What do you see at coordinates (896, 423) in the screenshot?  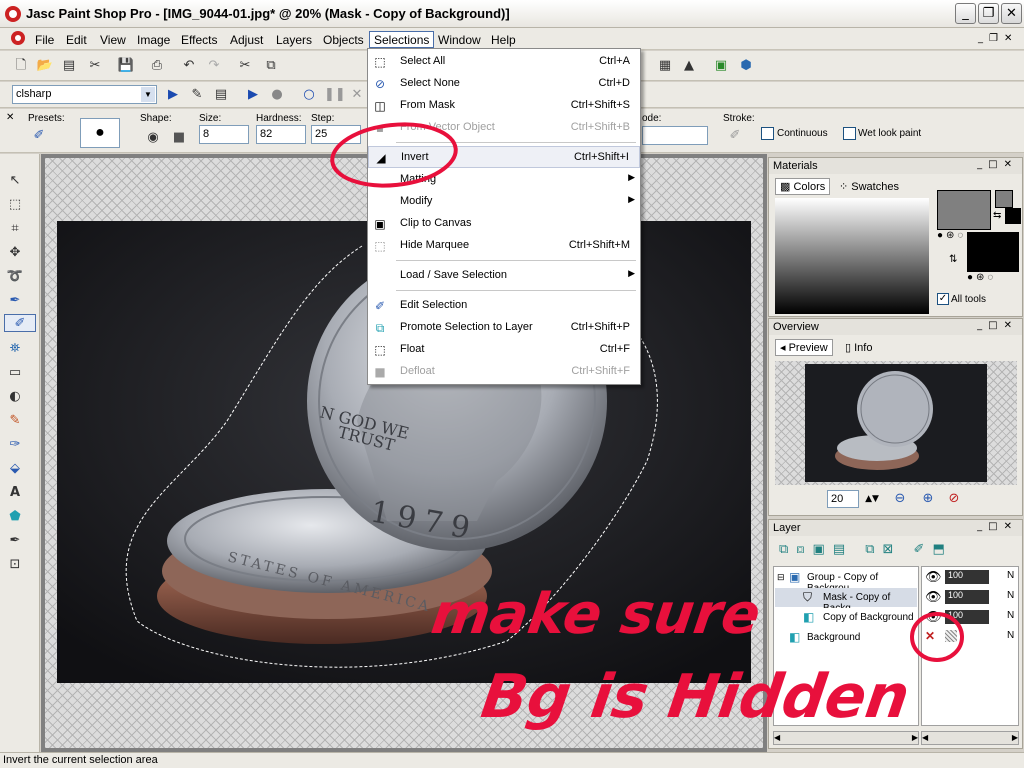 I see `overview-preview` at bounding box center [896, 423].